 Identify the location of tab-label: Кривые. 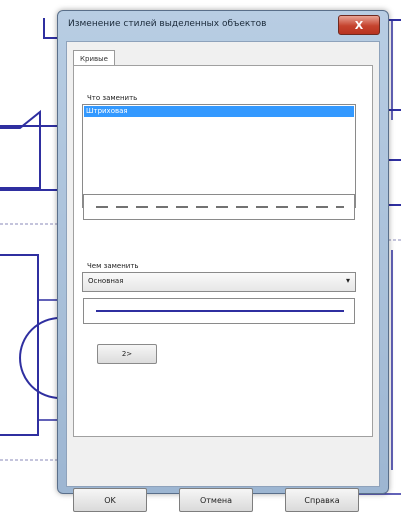
(94, 58).